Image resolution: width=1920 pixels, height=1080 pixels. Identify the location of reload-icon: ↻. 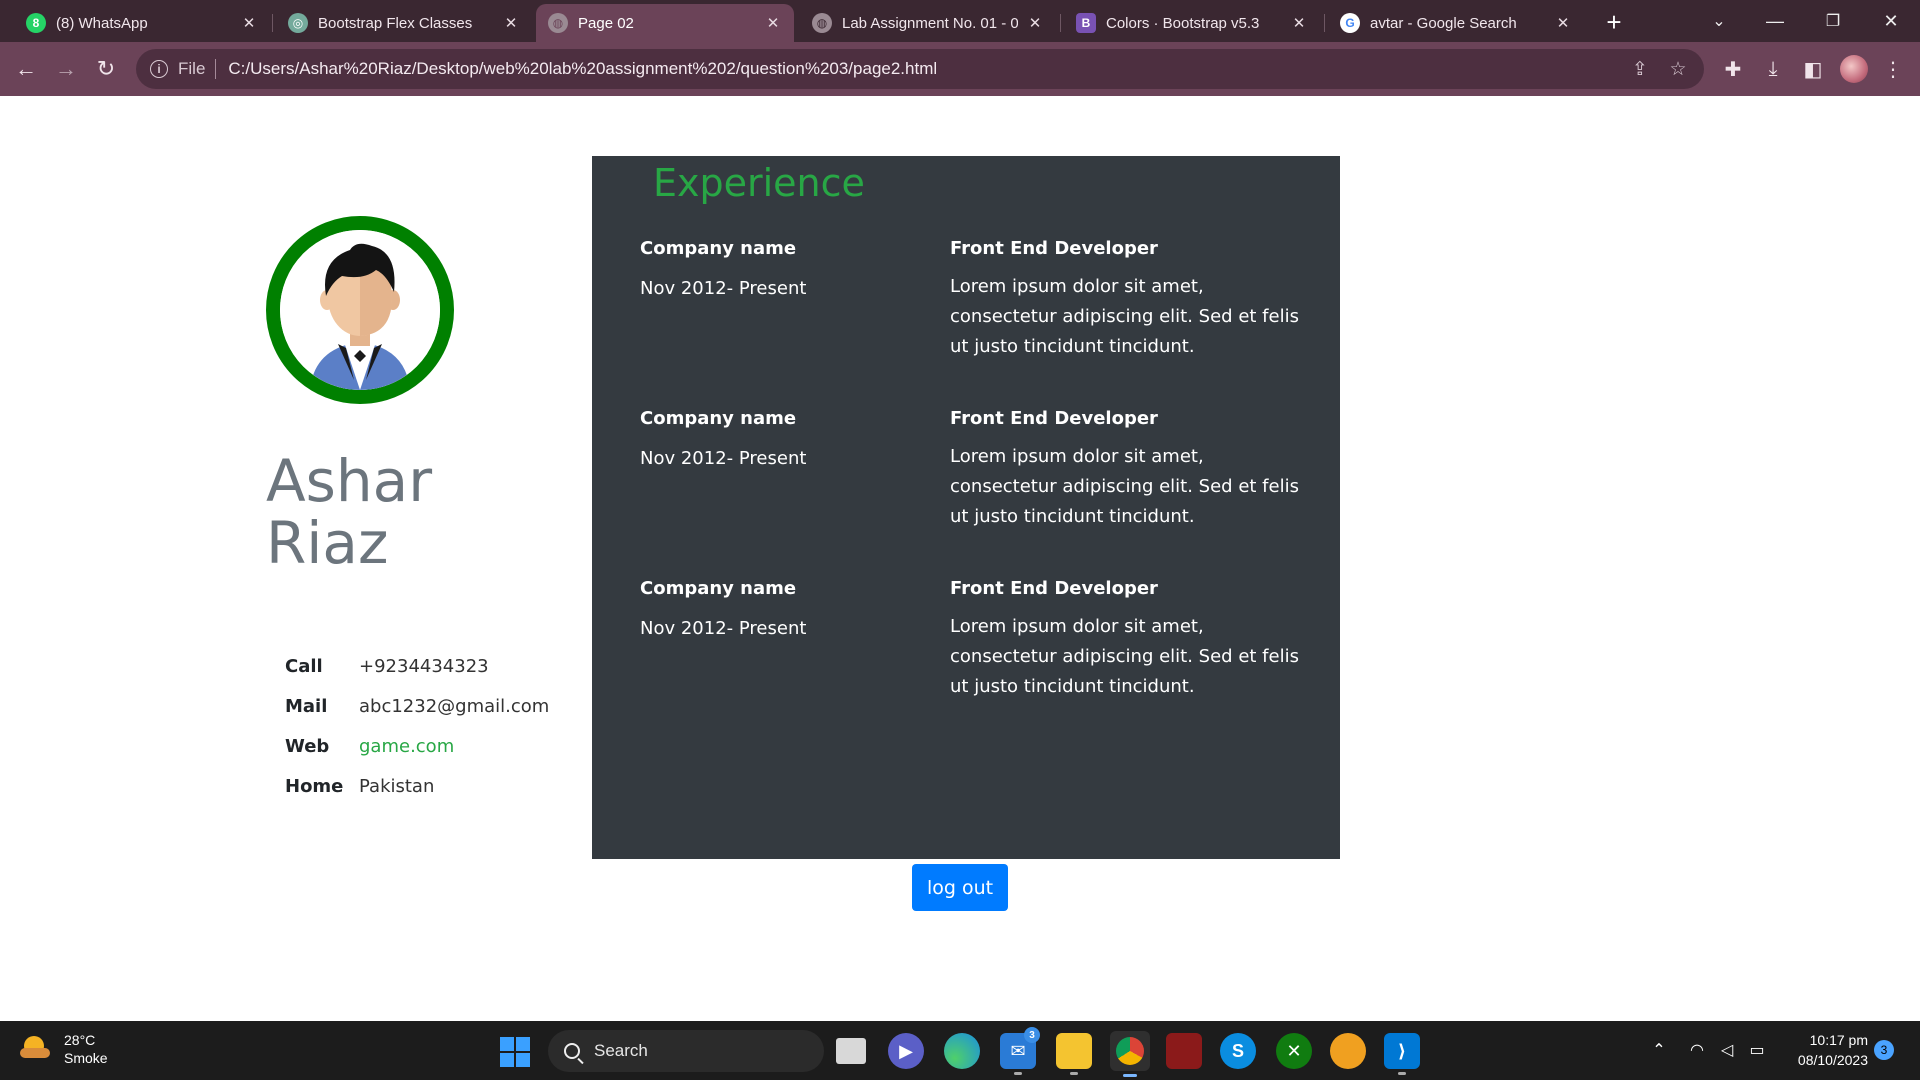
(106, 69).